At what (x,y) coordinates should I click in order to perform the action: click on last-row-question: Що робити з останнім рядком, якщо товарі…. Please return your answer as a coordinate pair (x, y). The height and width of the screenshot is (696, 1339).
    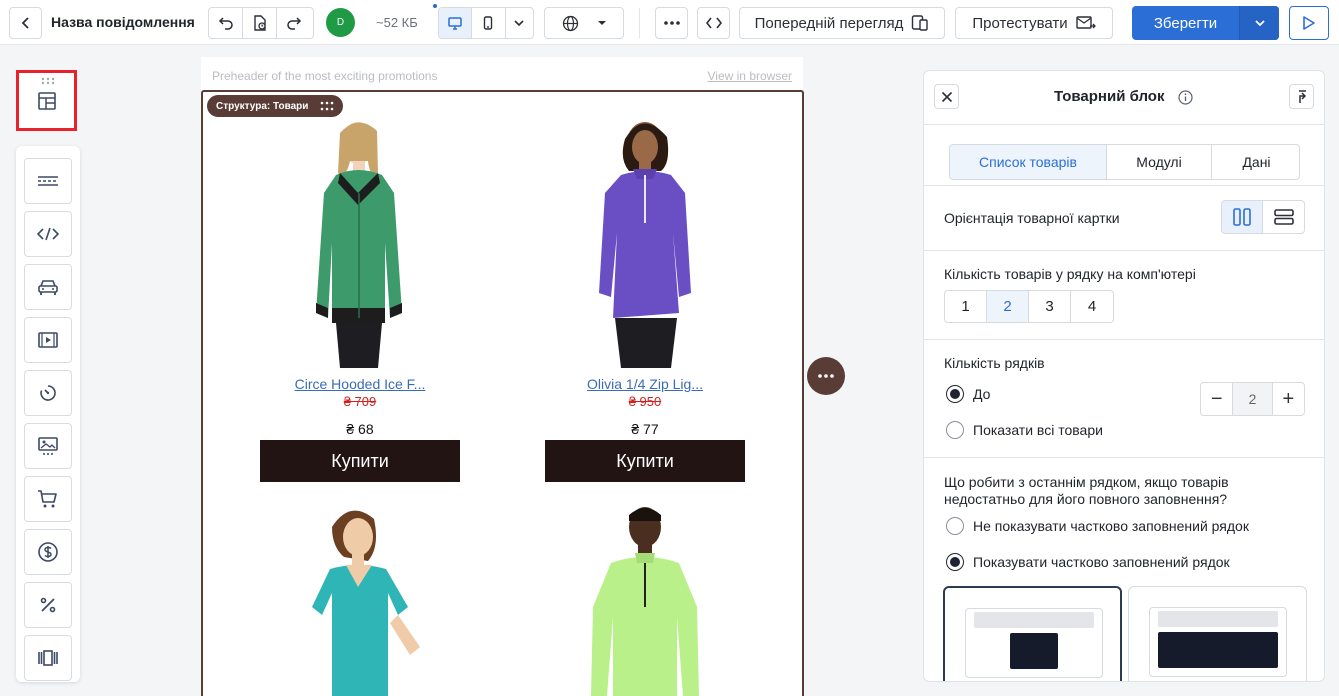
    Looking at the image, I should click on (1086, 490).